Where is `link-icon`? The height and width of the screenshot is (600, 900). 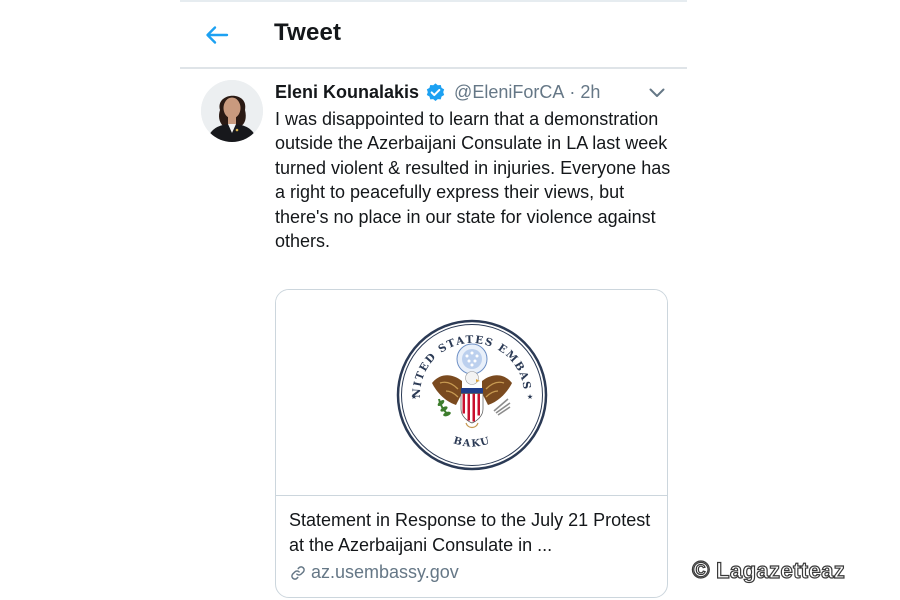
link-icon is located at coordinates (298, 572).